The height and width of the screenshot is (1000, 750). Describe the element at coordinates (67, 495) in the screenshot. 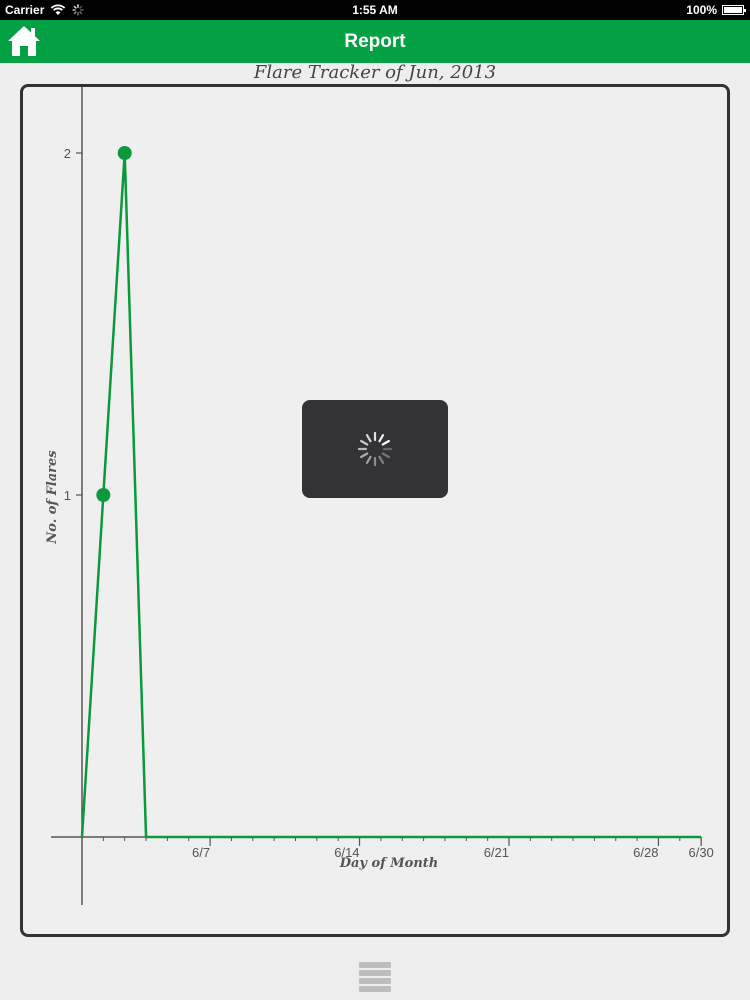

I see `y-tick-label: 1` at that location.